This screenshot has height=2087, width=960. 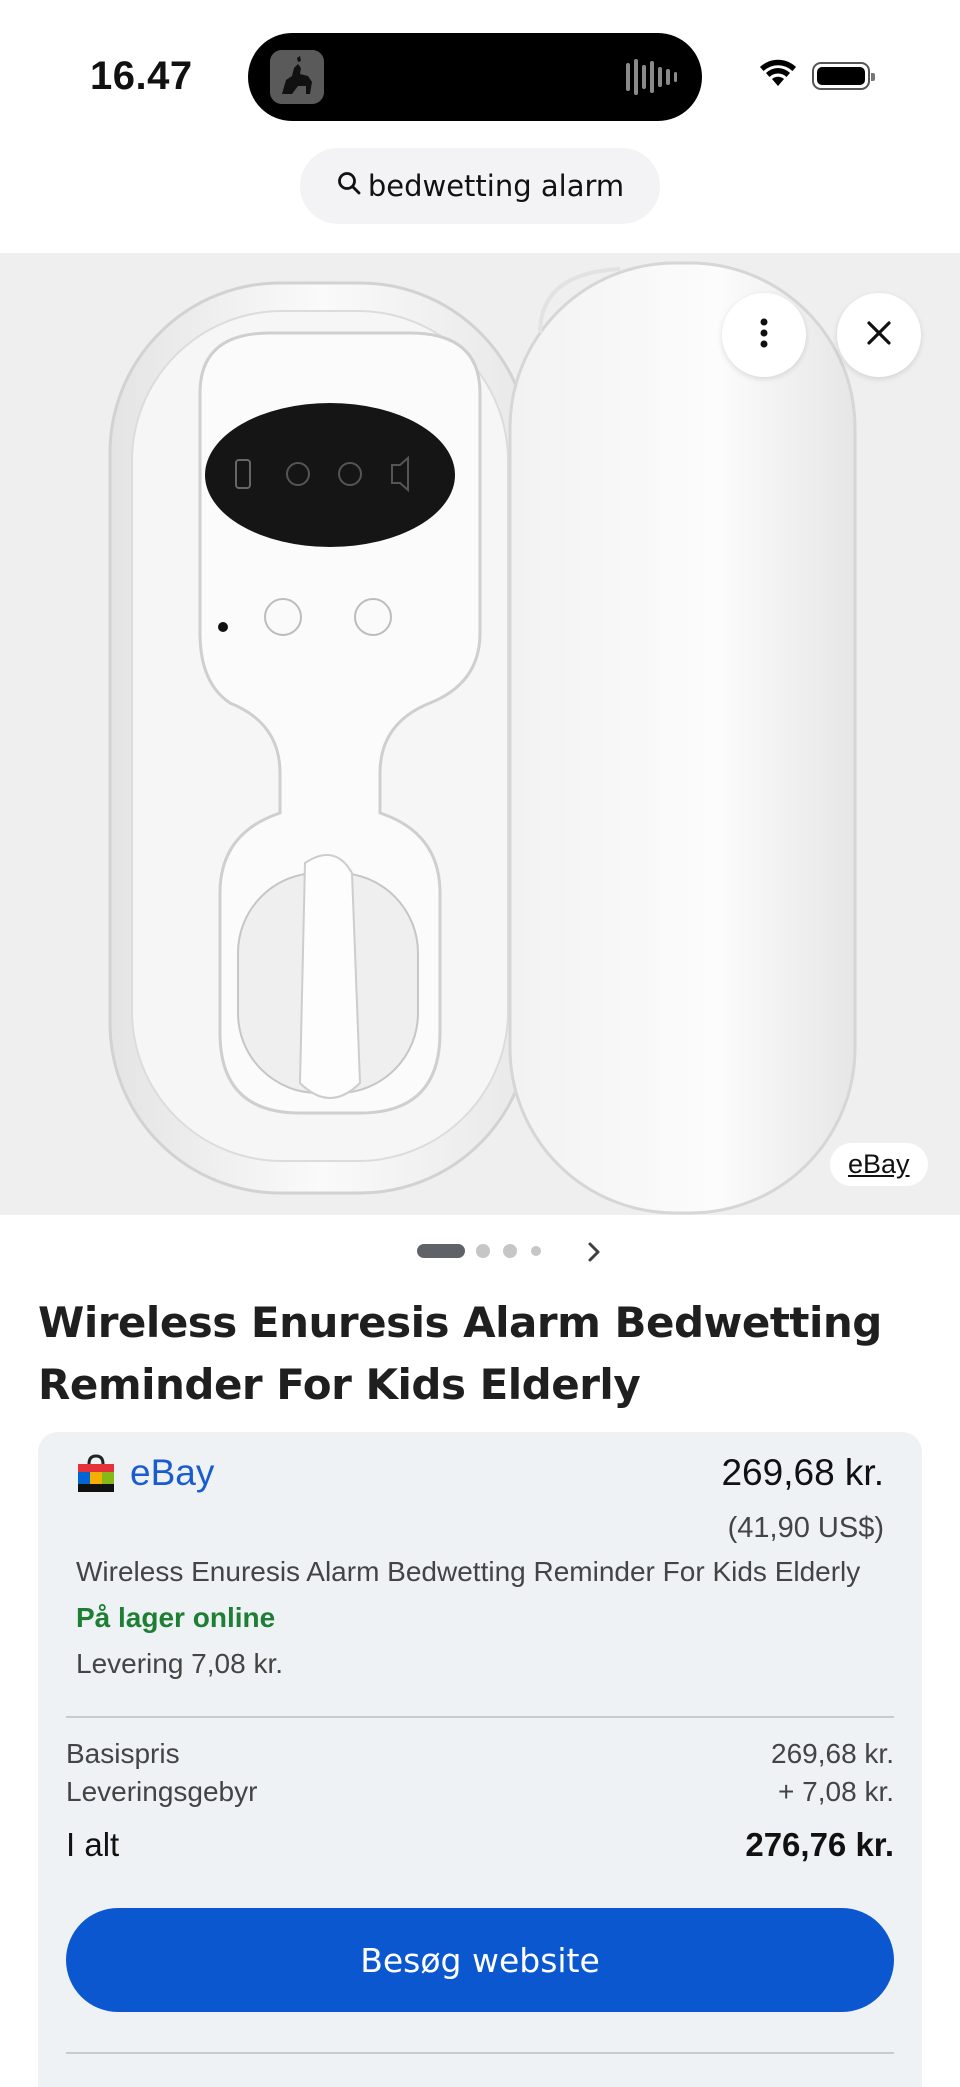 I want to click on image-pager, so click(x=480, y=1252).